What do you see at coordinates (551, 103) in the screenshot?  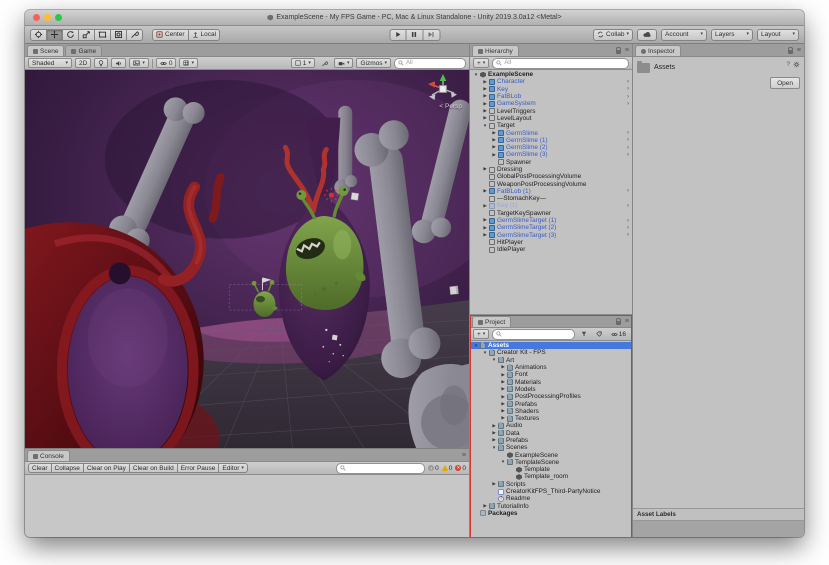 I see `hierarchy-row: ▶ GameSystem ›` at bounding box center [551, 103].